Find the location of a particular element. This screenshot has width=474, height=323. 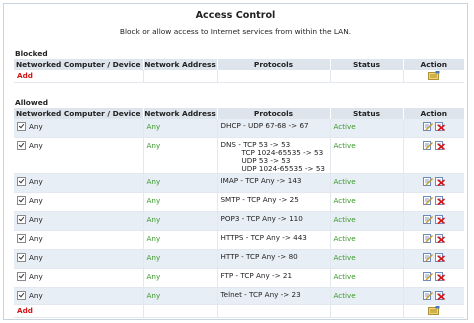

protocol-entry: Telnet - TCP Any -> 23 is located at coordinates (260, 294).